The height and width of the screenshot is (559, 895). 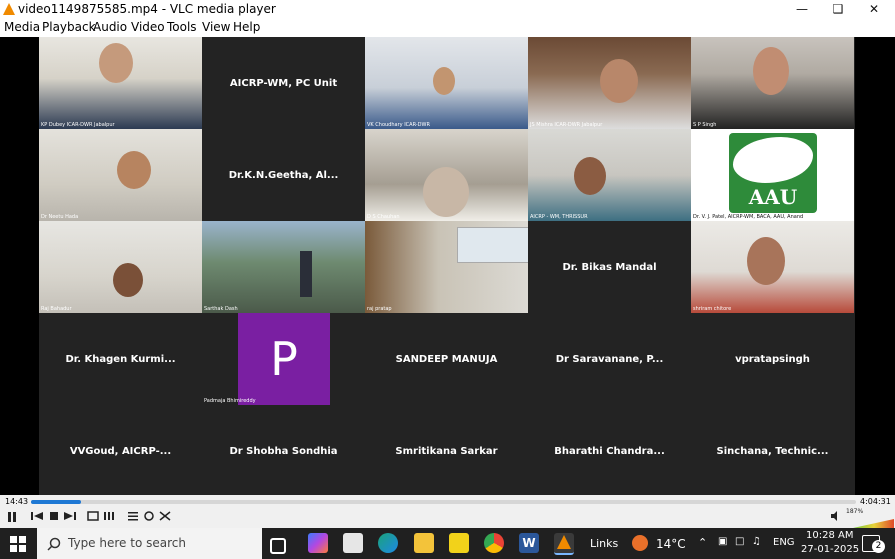 I want to click on name-tile: Dr. Bikas Mandal, so click(x=609, y=267).